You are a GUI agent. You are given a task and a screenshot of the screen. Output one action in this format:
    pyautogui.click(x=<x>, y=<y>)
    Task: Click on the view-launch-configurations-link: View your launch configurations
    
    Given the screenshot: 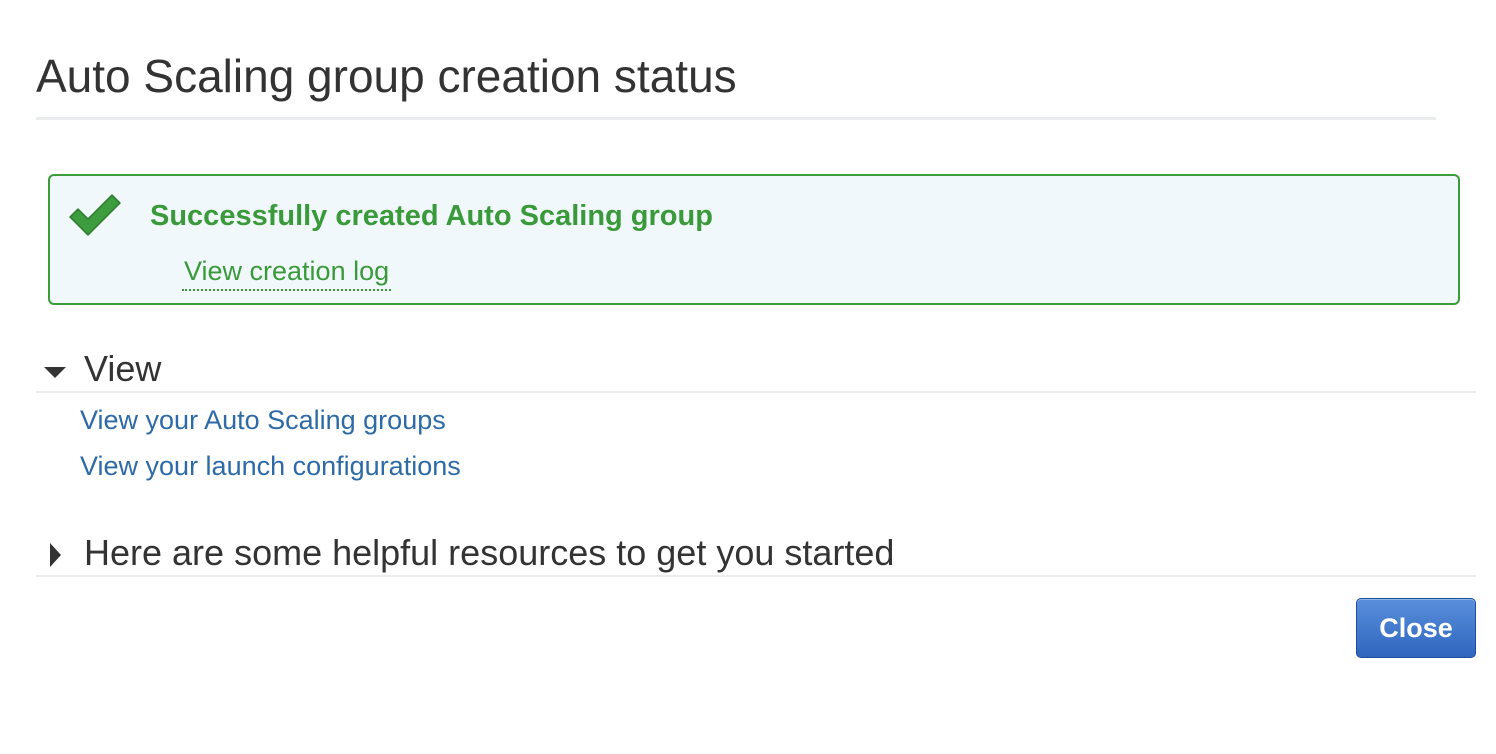 What is the action you would take?
    pyautogui.click(x=270, y=466)
    